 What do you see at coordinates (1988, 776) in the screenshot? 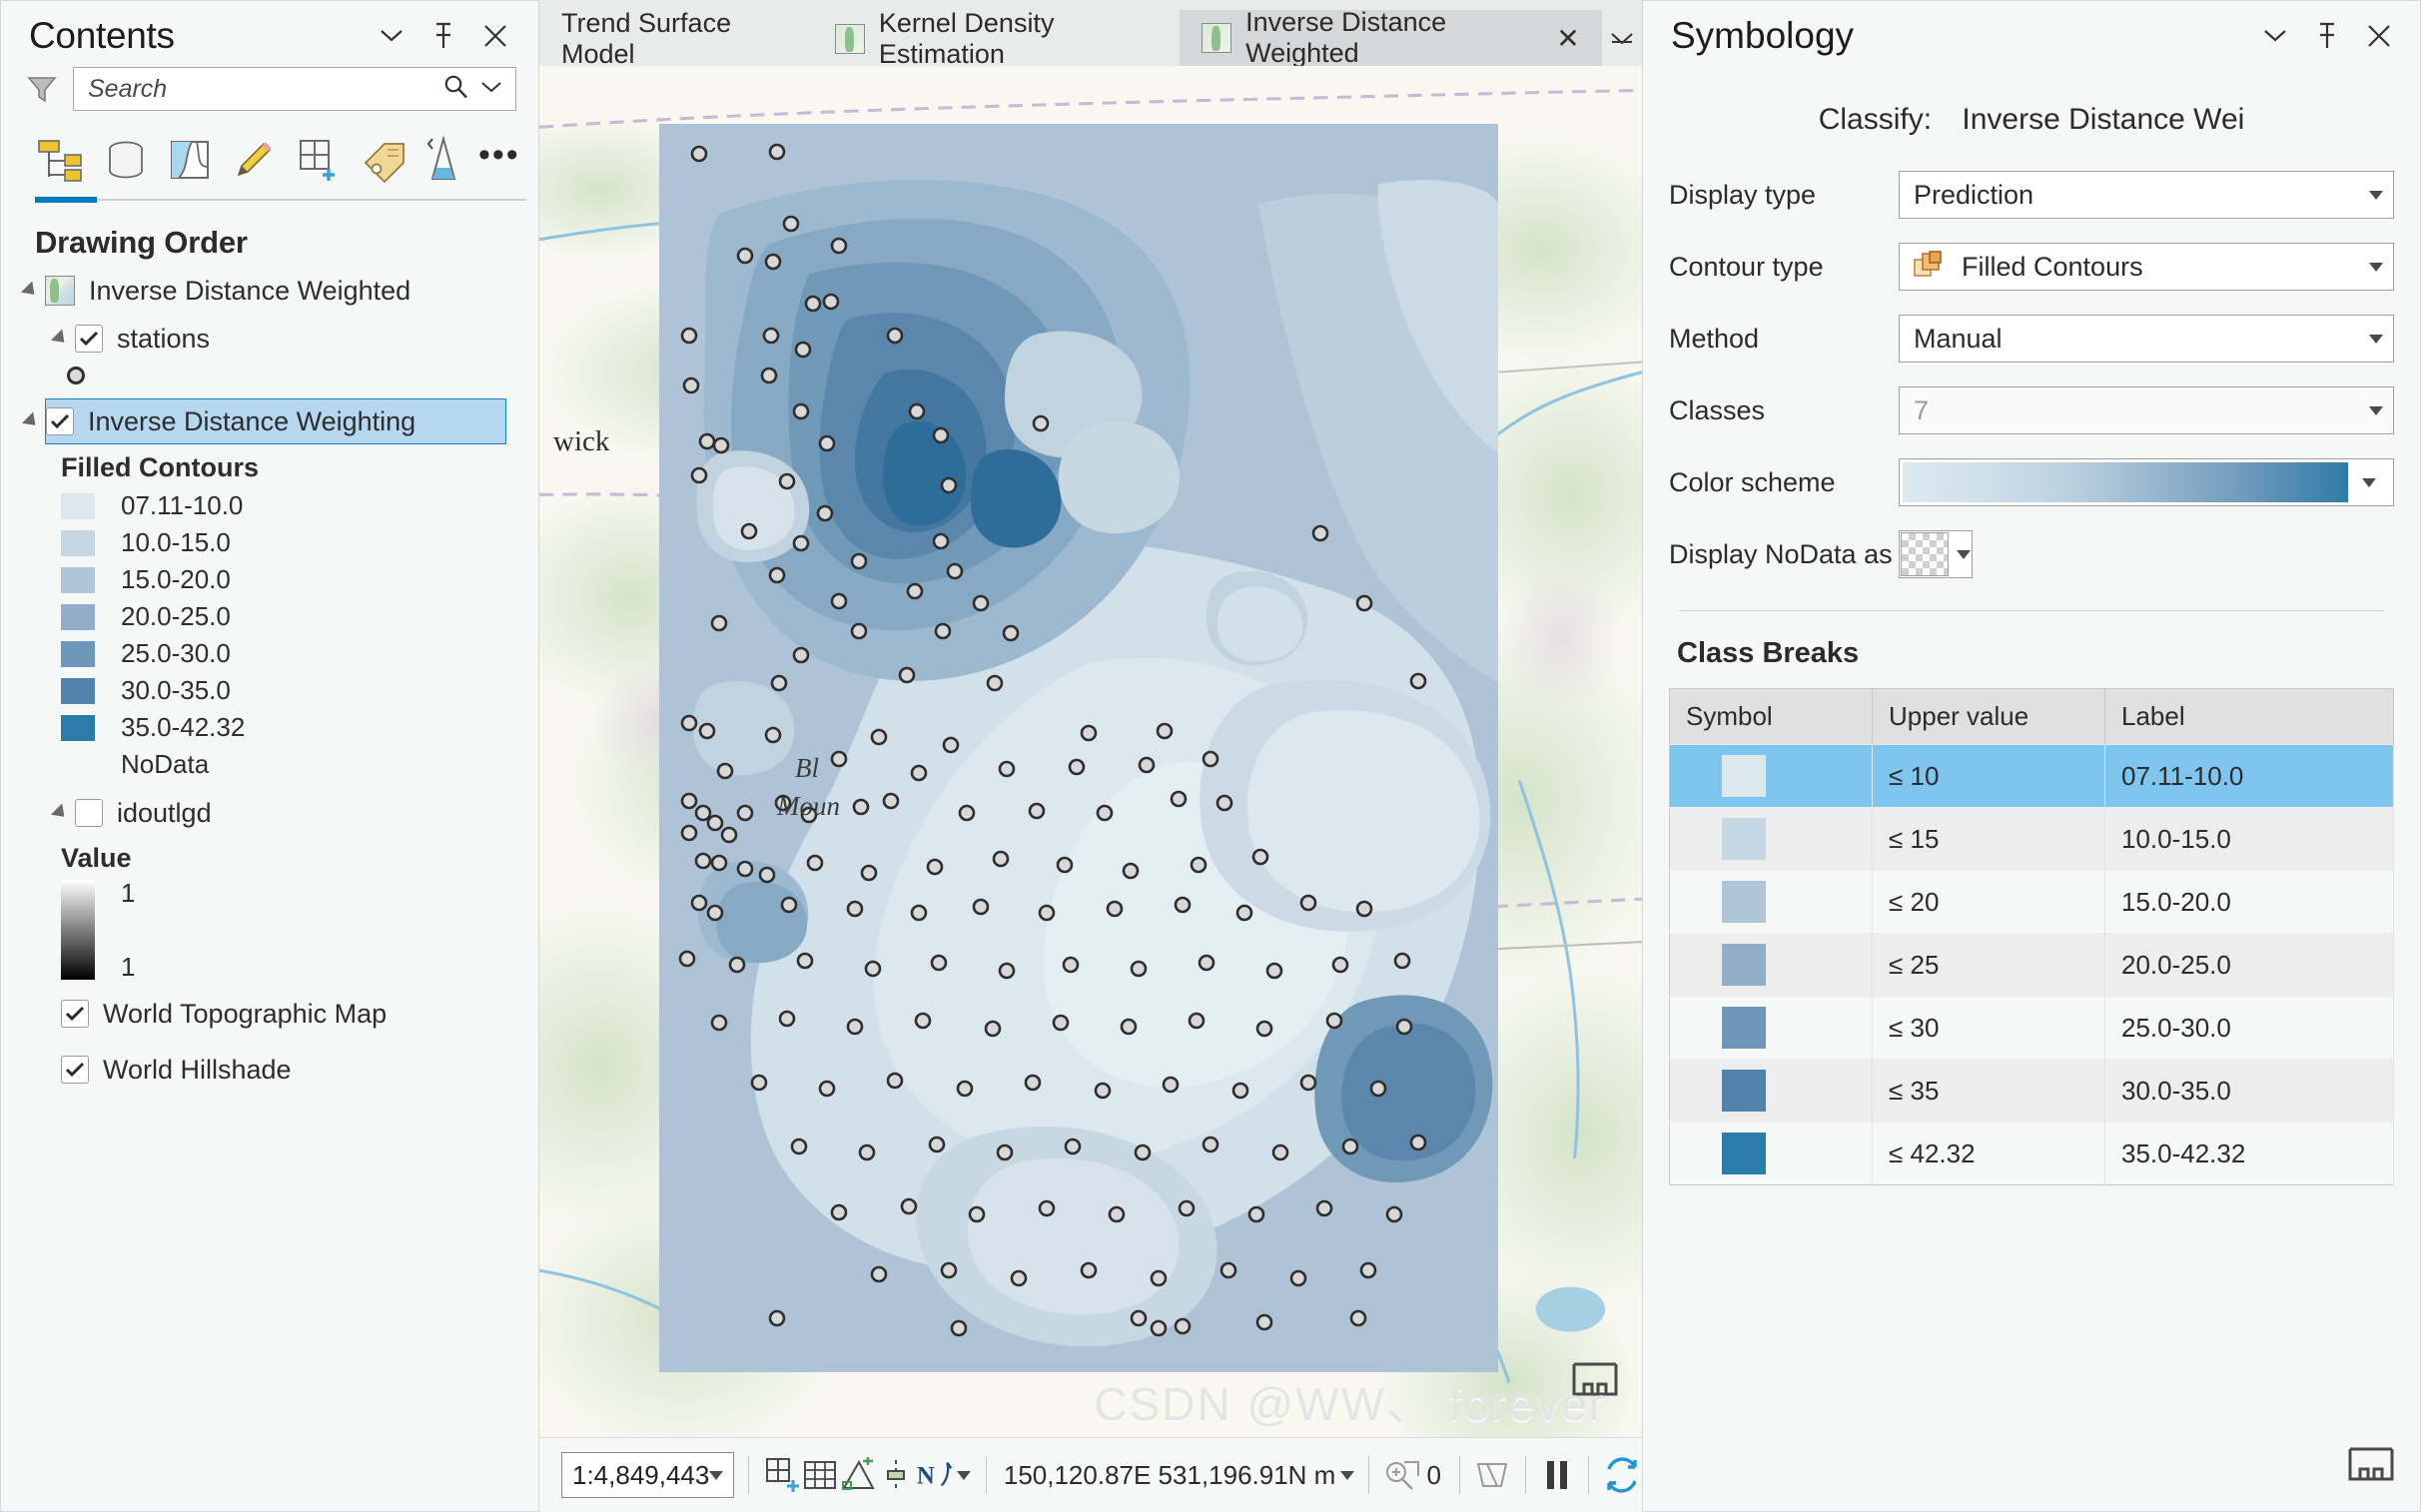
I see `row-upper-value: ≤ 10` at bounding box center [1988, 776].